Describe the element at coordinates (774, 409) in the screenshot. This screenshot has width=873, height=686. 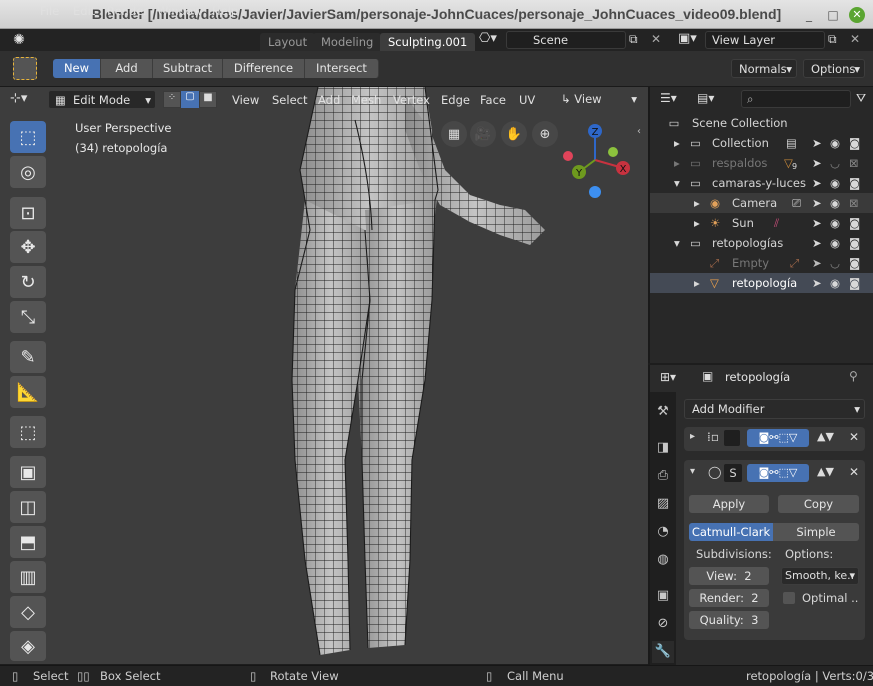
I see `add-modifier-dropdown: Add Modifier ▾` at that location.